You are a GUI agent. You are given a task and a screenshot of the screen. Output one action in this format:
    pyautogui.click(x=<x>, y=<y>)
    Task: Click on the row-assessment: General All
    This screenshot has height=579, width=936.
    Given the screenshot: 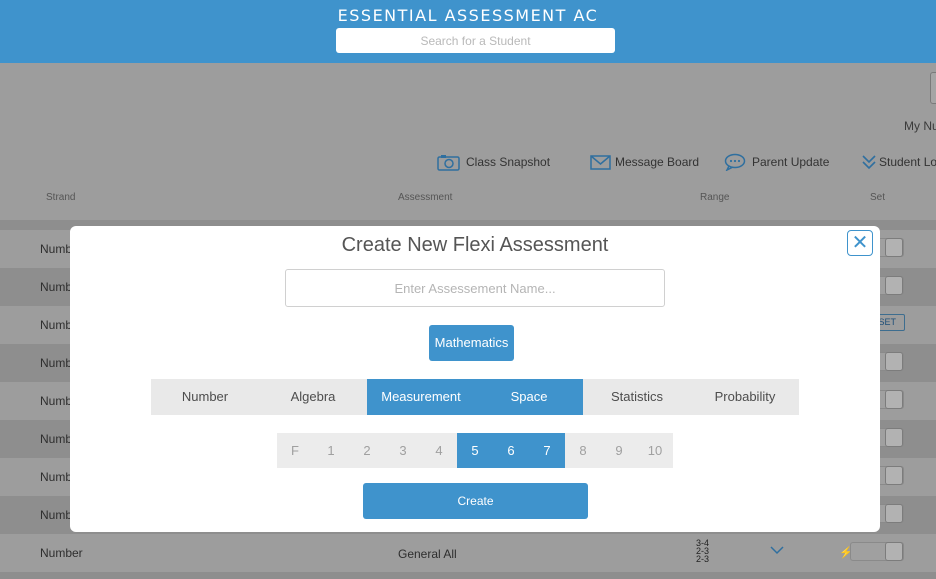 What is the action you would take?
    pyautogui.click(x=427, y=554)
    